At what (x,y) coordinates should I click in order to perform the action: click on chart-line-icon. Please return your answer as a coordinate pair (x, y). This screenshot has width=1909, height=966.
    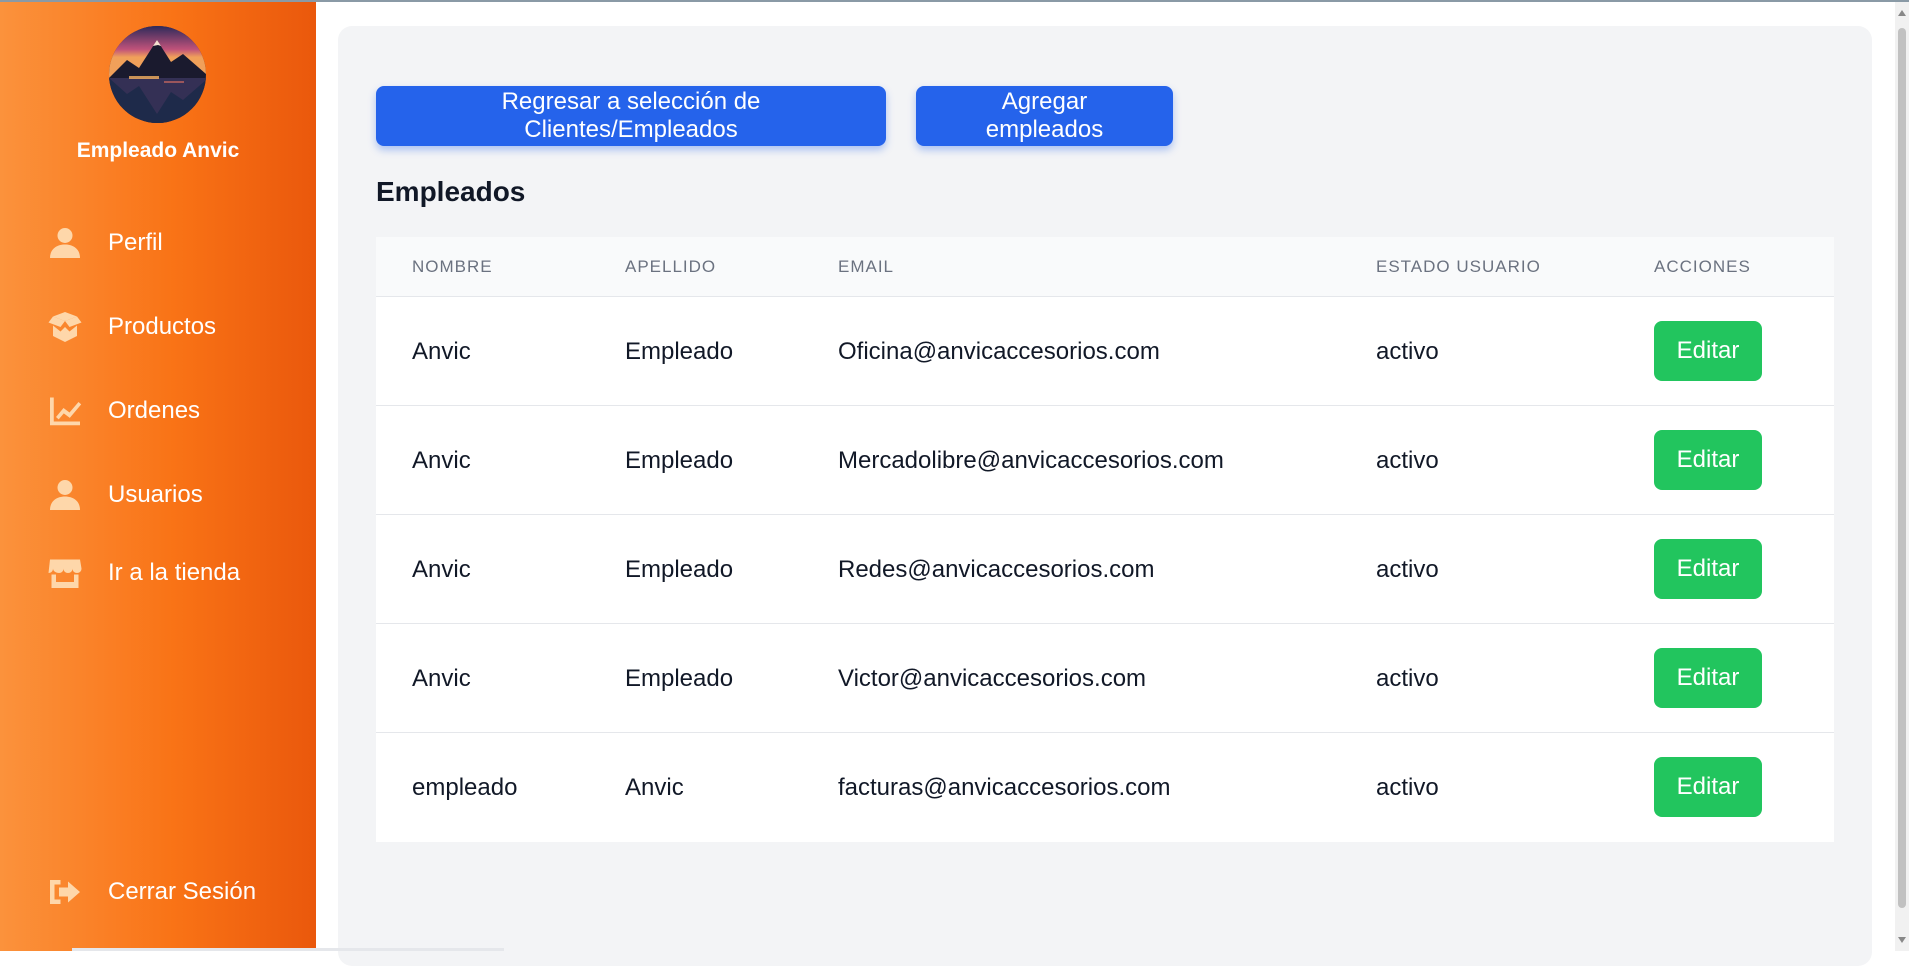
    Looking at the image, I should click on (65, 411).